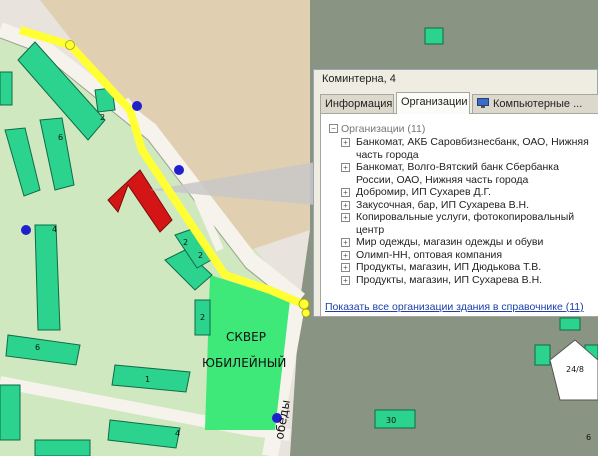 Image resolution: width=598 pixels, height=456 pixels. Describe the element at coordinates (450, 242) in the screenshot. I see `organization-name: Мир одежды, магазин одежды и обуви` at that location.